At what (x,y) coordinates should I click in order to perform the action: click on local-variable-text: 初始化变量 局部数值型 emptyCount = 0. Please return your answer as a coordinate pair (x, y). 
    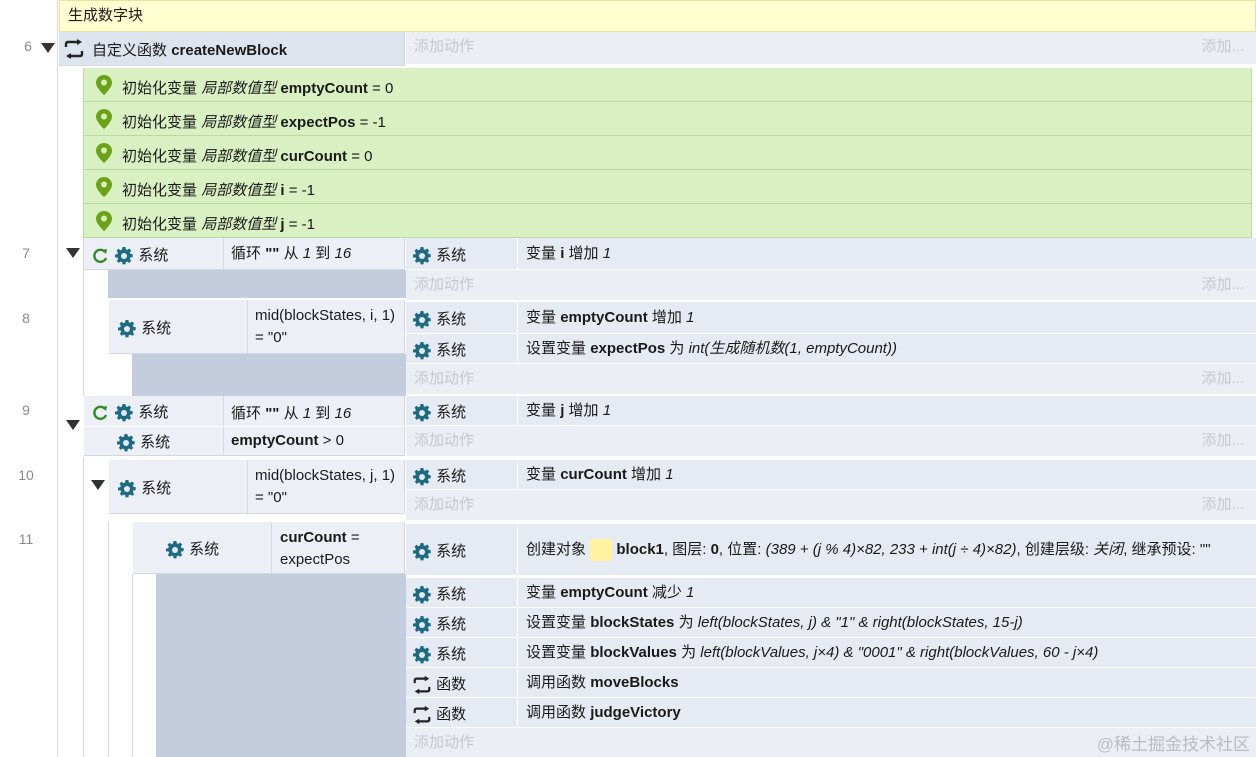
    Looking at the image, I should click on (258, 88).